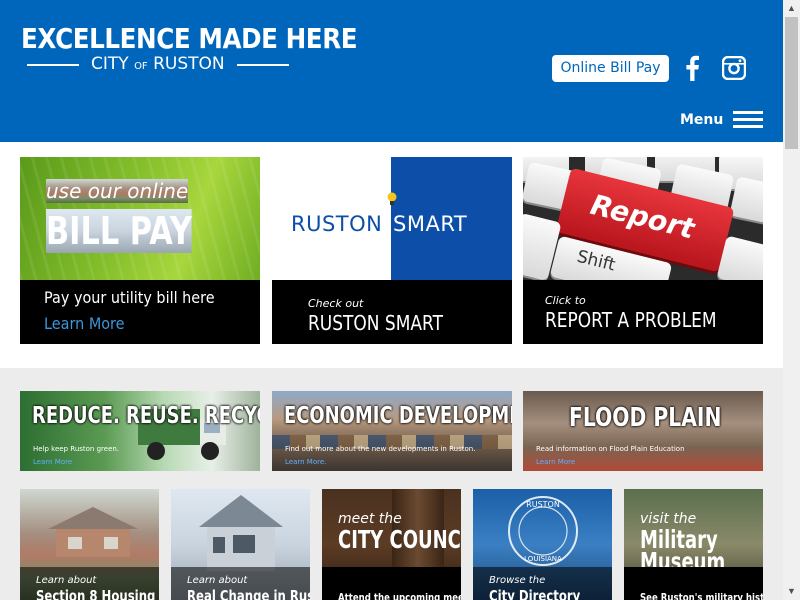  What do you see at coordinates (52, 462) in the screenshot?
I see `recycle-learn-more-link: Learn More` at bounding box center [52, 462].